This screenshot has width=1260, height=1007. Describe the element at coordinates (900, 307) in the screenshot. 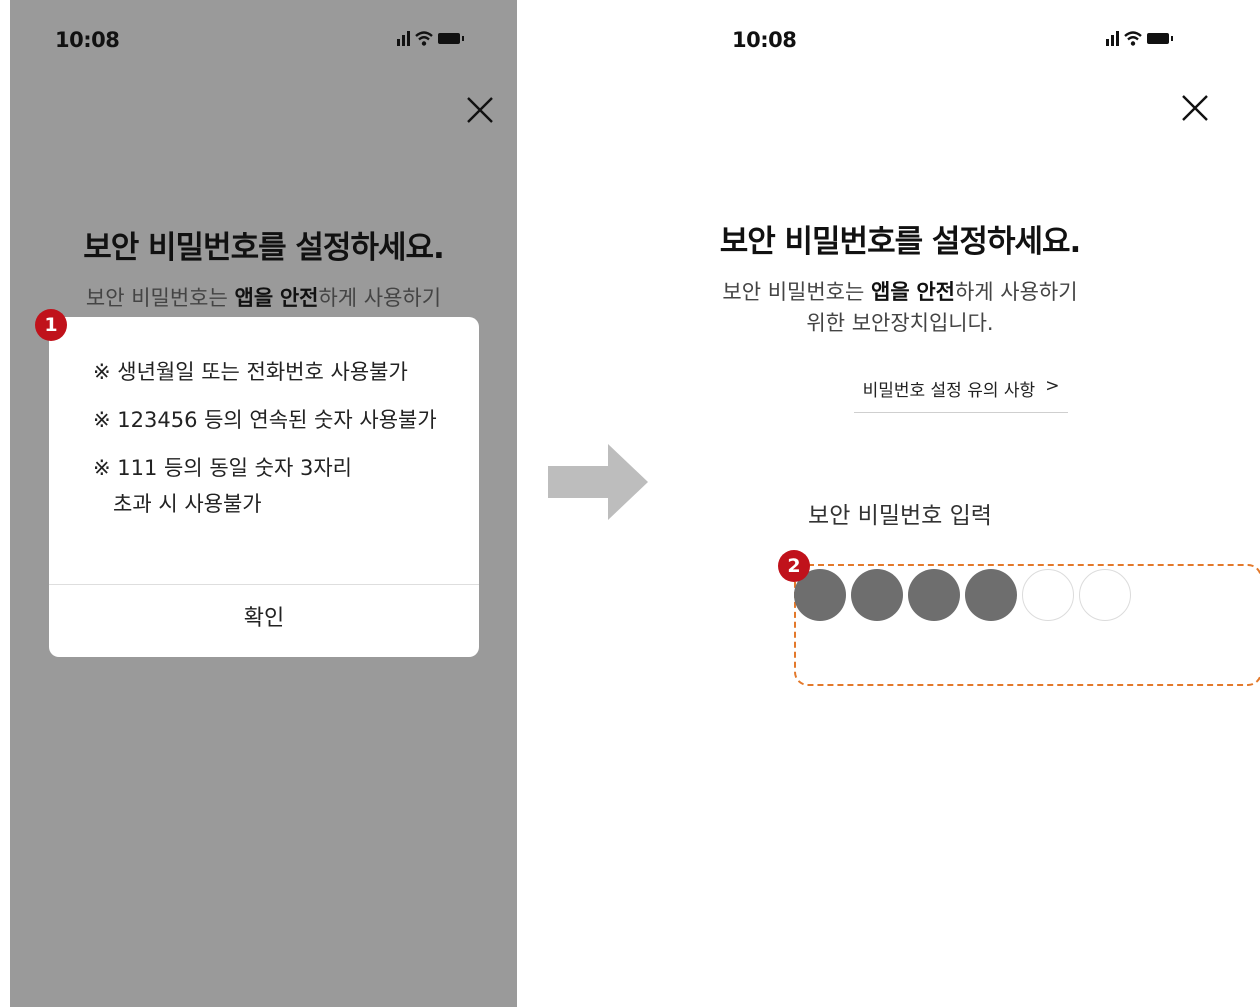

I see `description: 보안 비밀번호는 앱을 안전하게 사용하기 위한 보안장치입니다.` at that location.